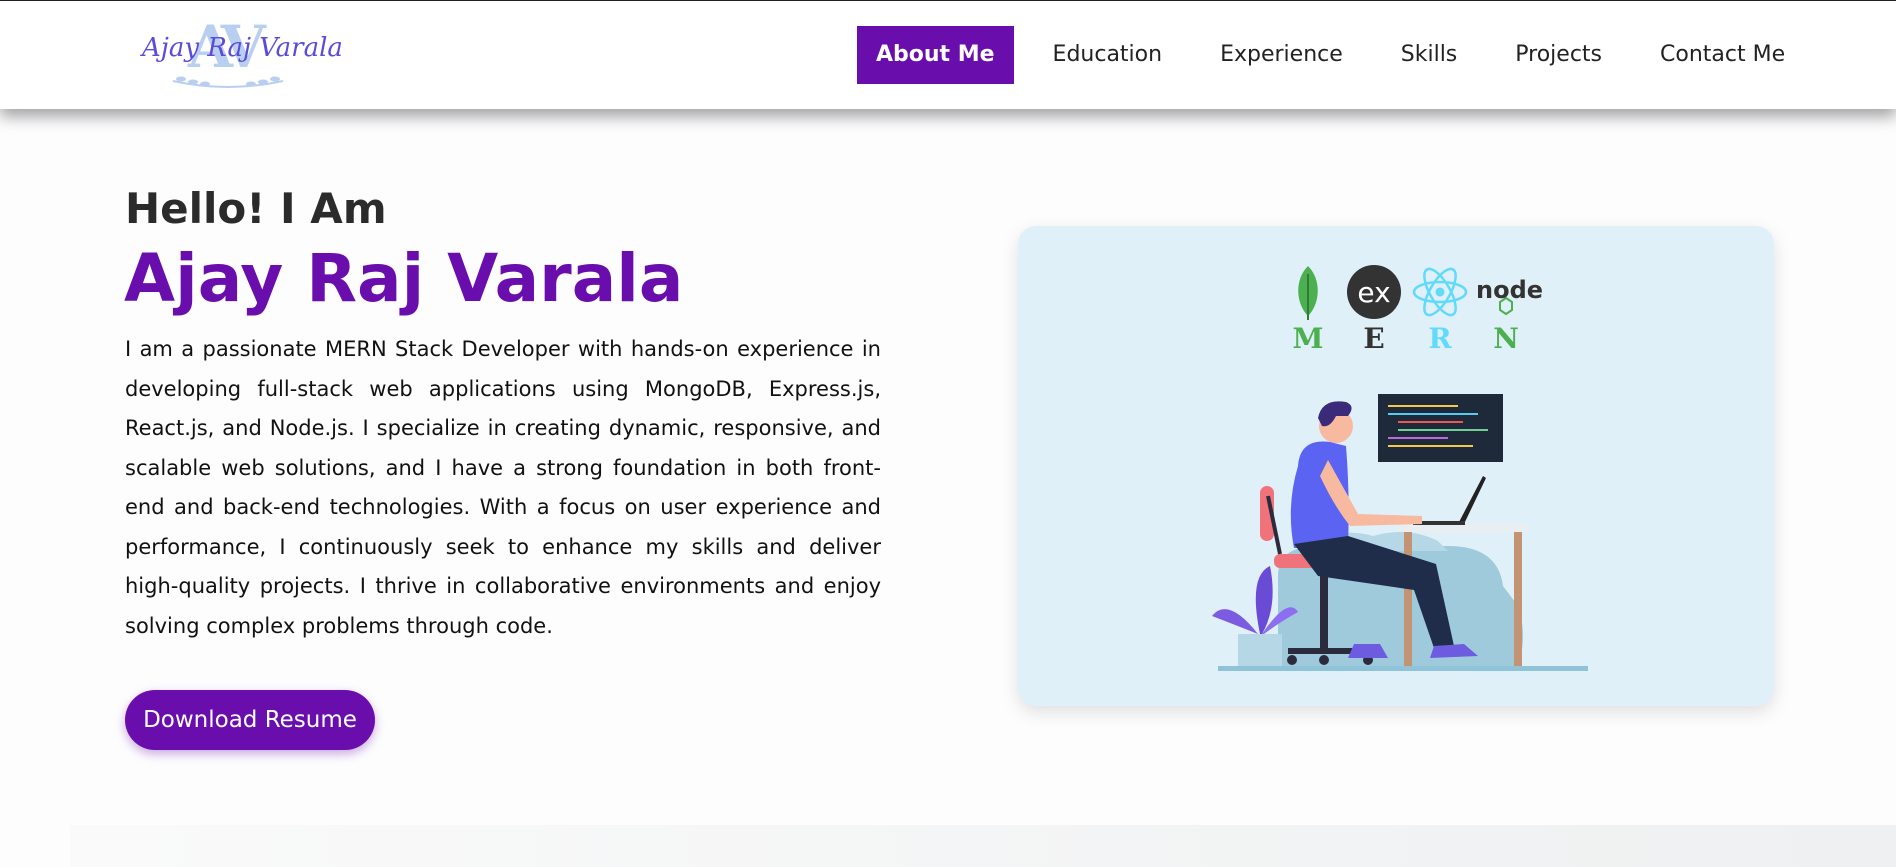  I want to click on logo-text: Ajay Raj Varala, so click(242, 48).